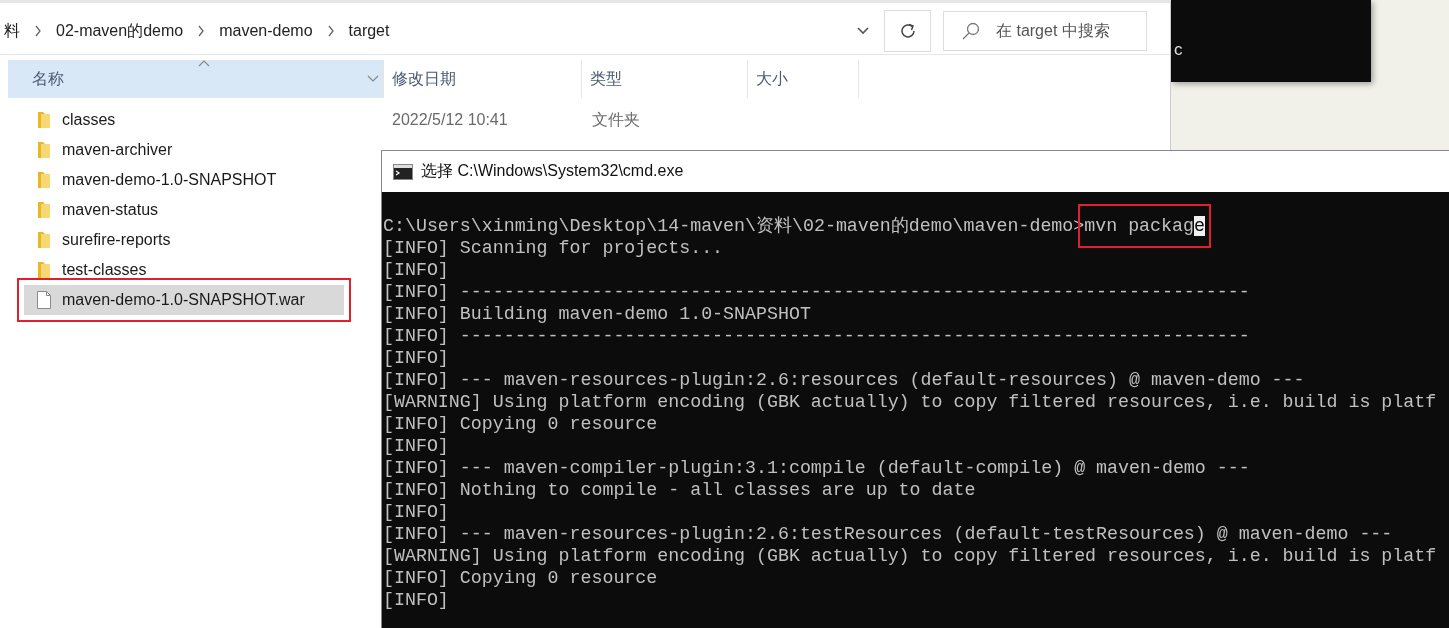 The image size is (1449, 628). What do you see at coordinates (803, 79) in the screenshot?
I see `column-header: 大小` at bounding box center [803, 79].